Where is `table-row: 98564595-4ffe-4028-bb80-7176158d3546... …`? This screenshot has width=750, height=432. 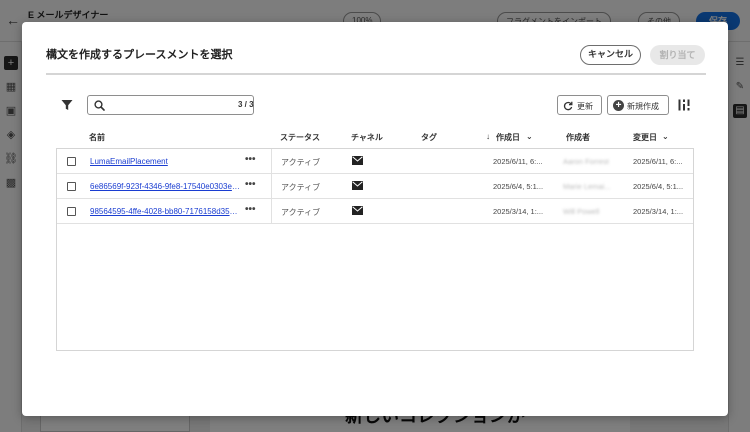 table-row: 98564595-4ffe-4028-bb80-7176158d3546... … is located at coordinates (375, 211).